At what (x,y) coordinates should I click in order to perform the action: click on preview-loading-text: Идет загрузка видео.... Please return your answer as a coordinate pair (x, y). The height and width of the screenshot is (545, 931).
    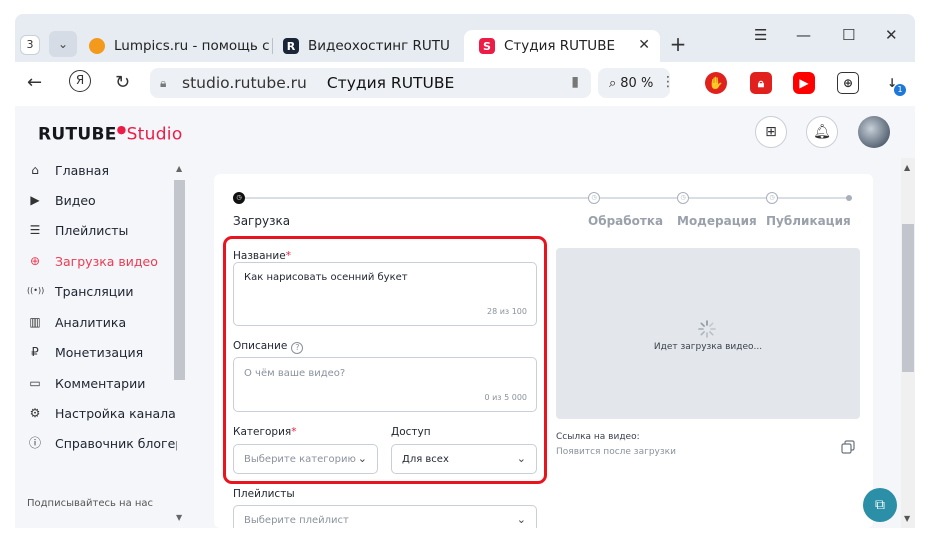
    Looking at the image, I should click on (708, 347).